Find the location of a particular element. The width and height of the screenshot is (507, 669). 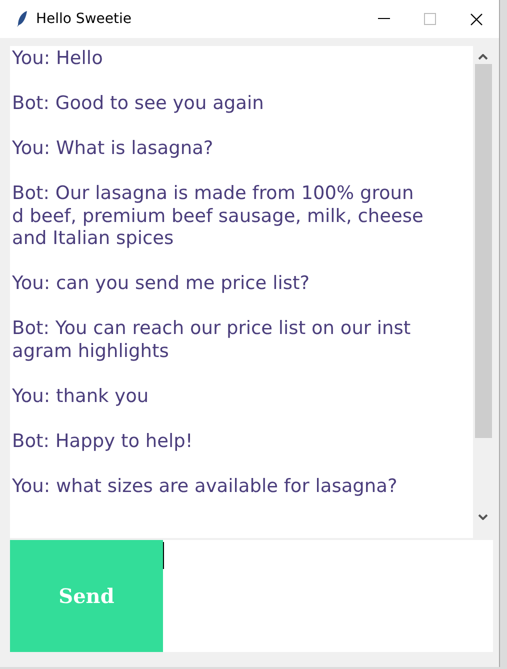

chat-message-line: You: What is lasagna? is located at coordinates (113, 149).